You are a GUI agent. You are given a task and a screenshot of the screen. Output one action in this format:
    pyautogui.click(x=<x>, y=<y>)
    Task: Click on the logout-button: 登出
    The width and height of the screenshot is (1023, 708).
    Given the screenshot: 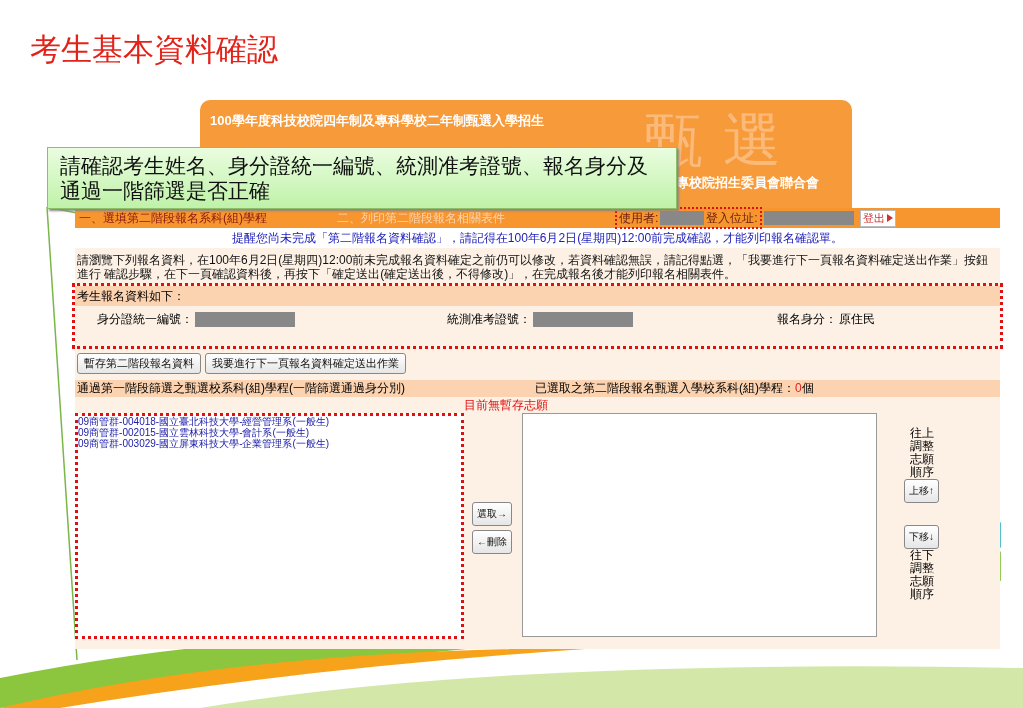 What is the action you would take?
    pyautogui.click(x=877, y=218)
    